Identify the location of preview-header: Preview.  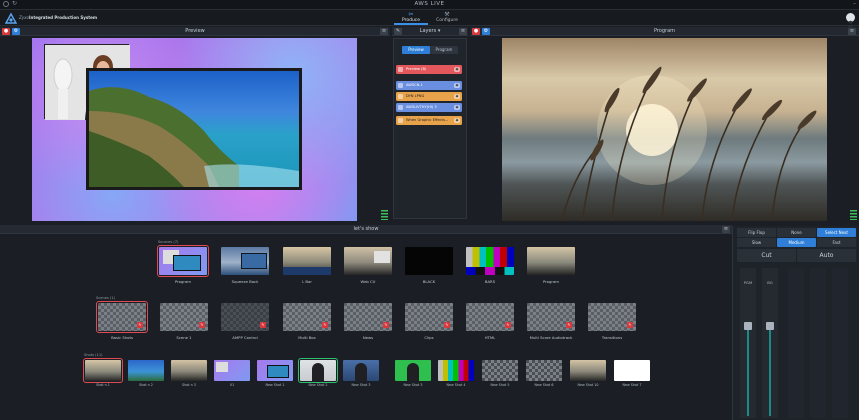
(195, 31).